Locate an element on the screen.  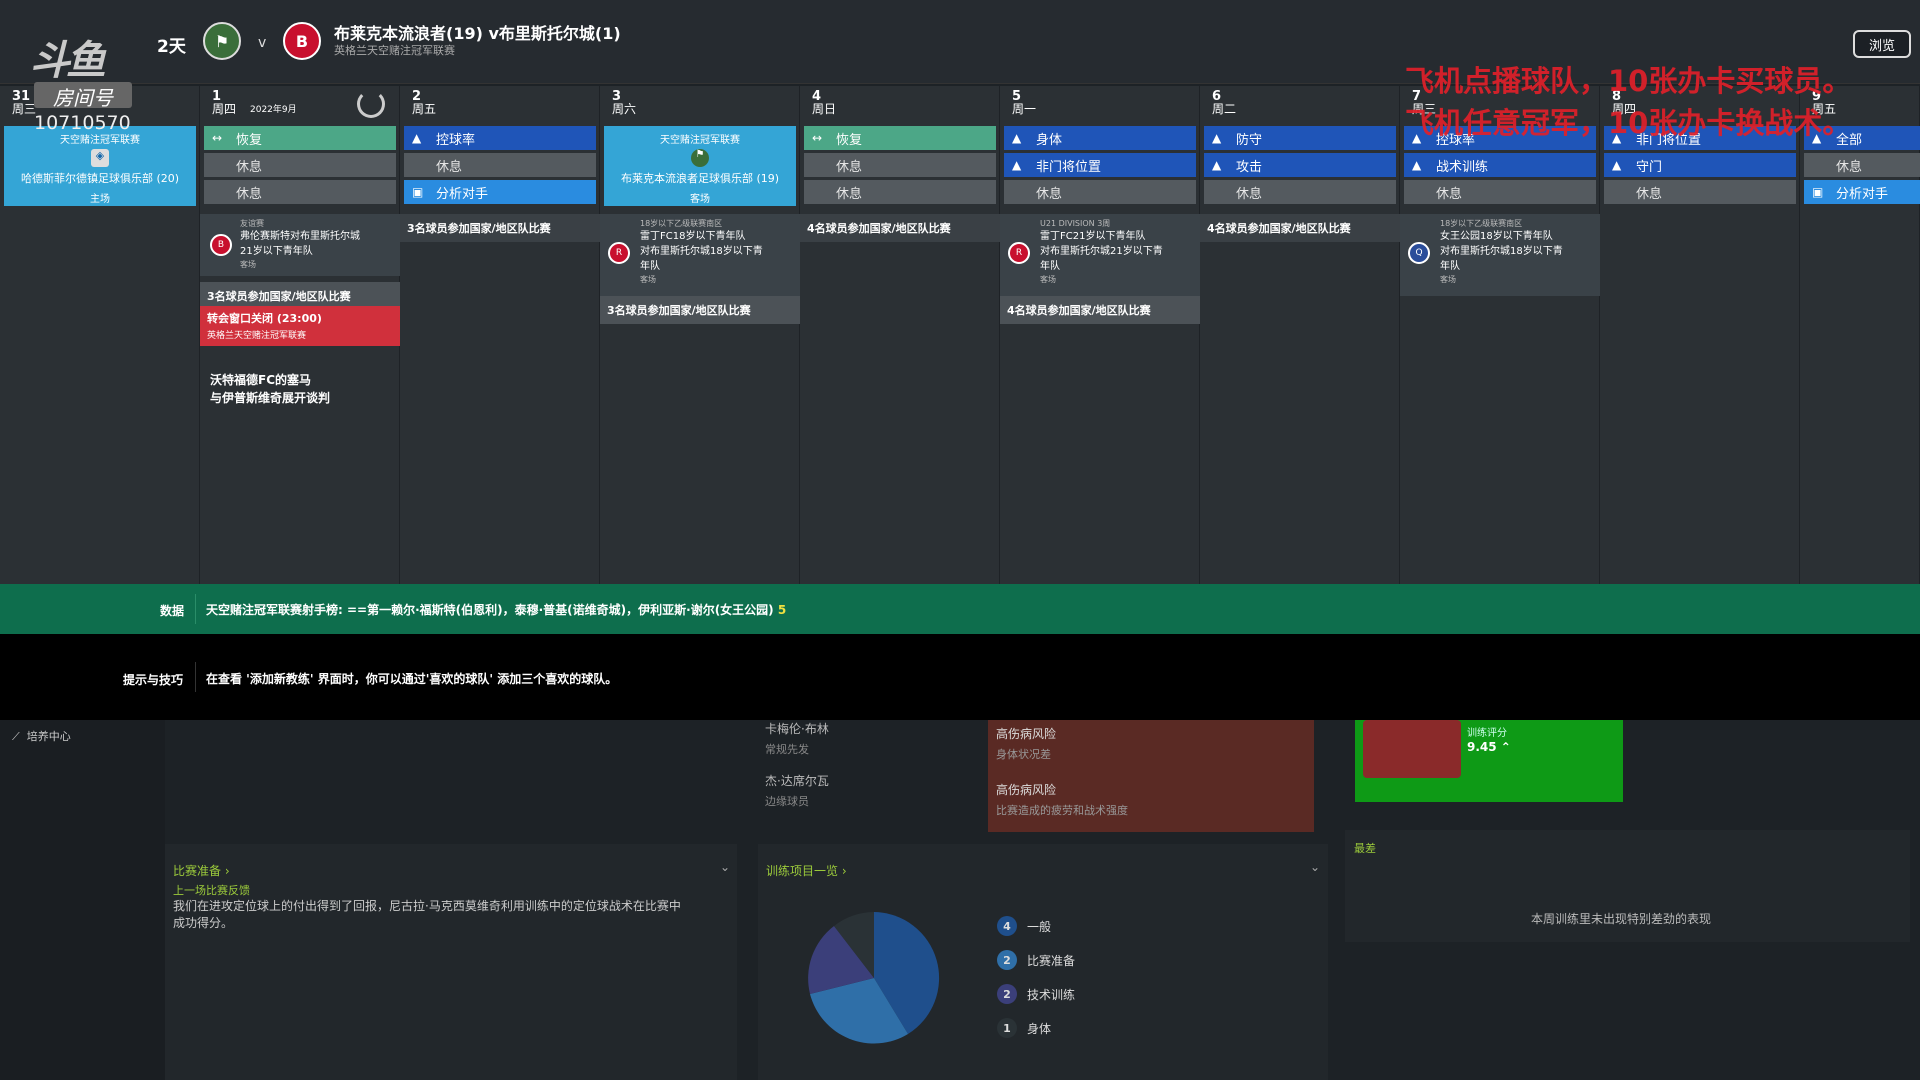
day-weekday: 周一 is located at coordinates (1024, 109).